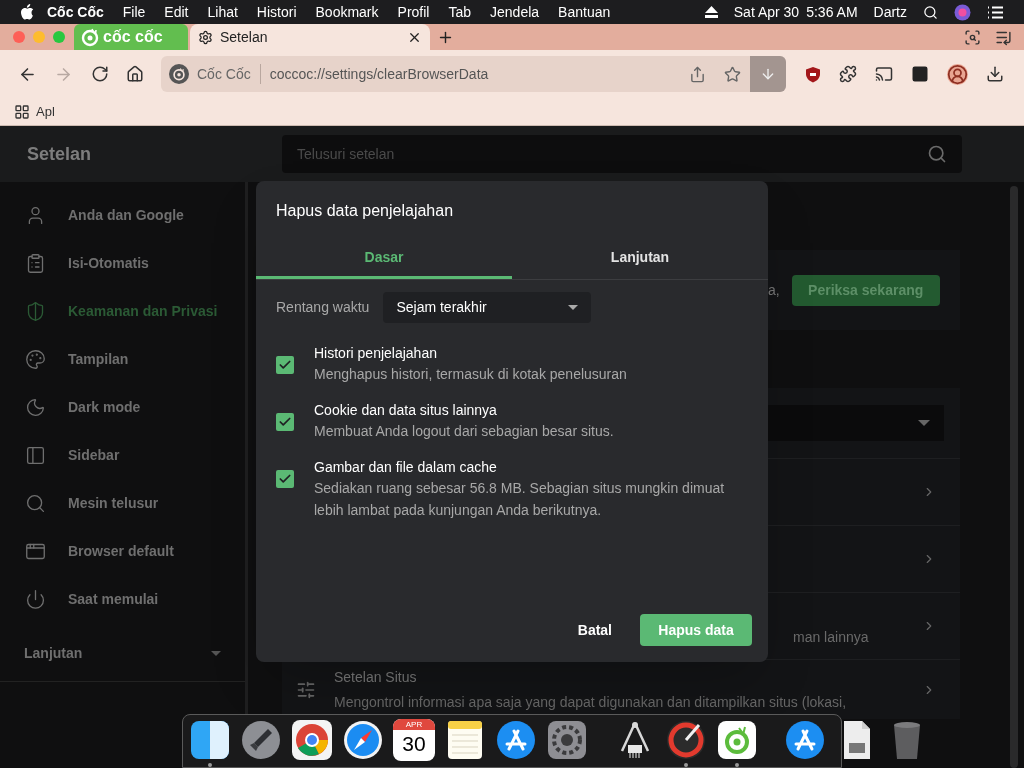 The image size is (1024, 768). What do you see at coordinates (414, 743) in the screenshot?
I see `calendar-day: 30` at bounding box center [414, 743].